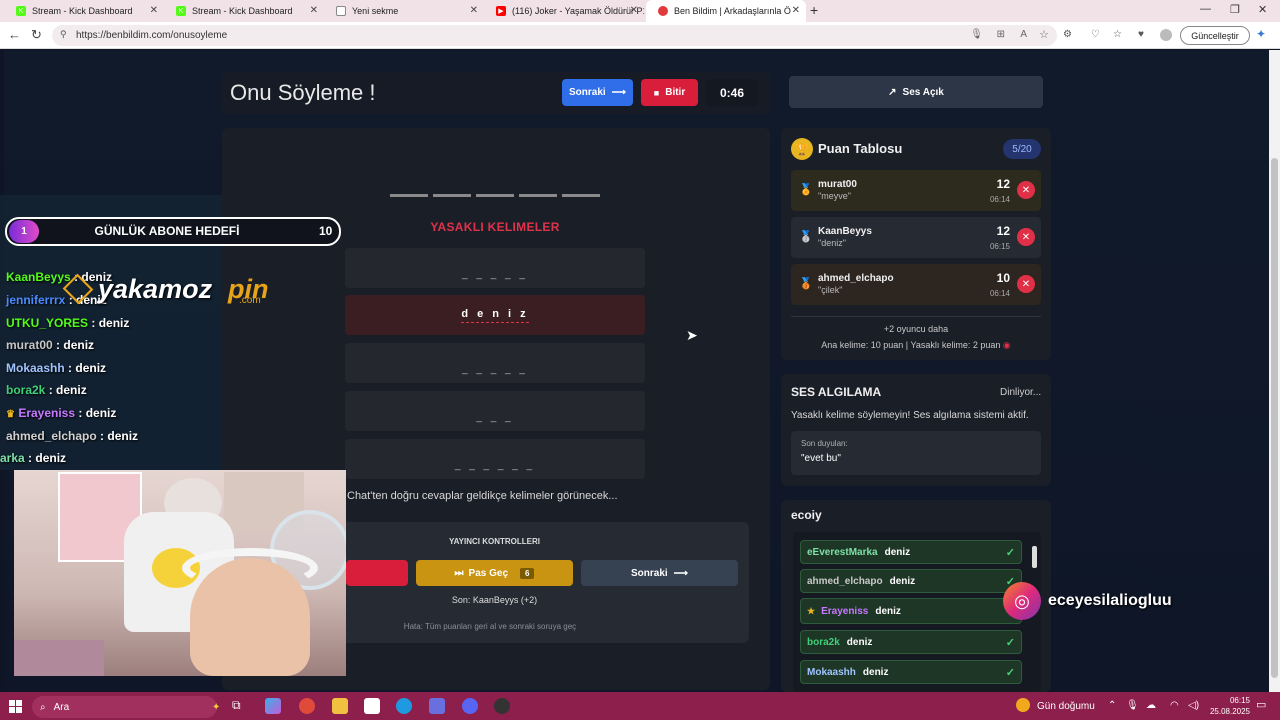  Describe the element at coordinates (845, 611) in the screenshot. I see `answer-user: Erayeniss` at that location.